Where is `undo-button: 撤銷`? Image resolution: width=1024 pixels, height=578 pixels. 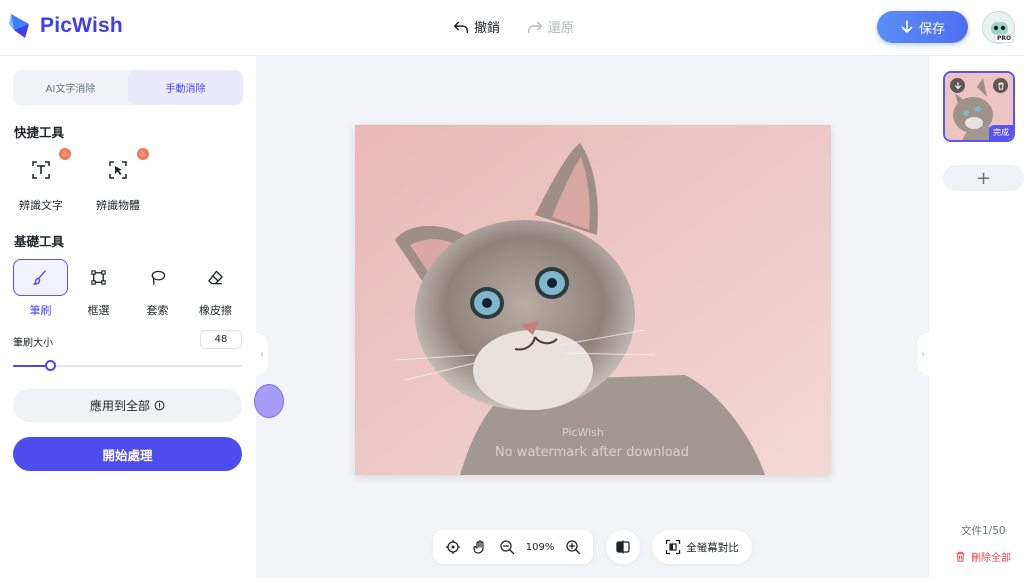 undo-button: 撤銷 is located at coordinates (476, 26).